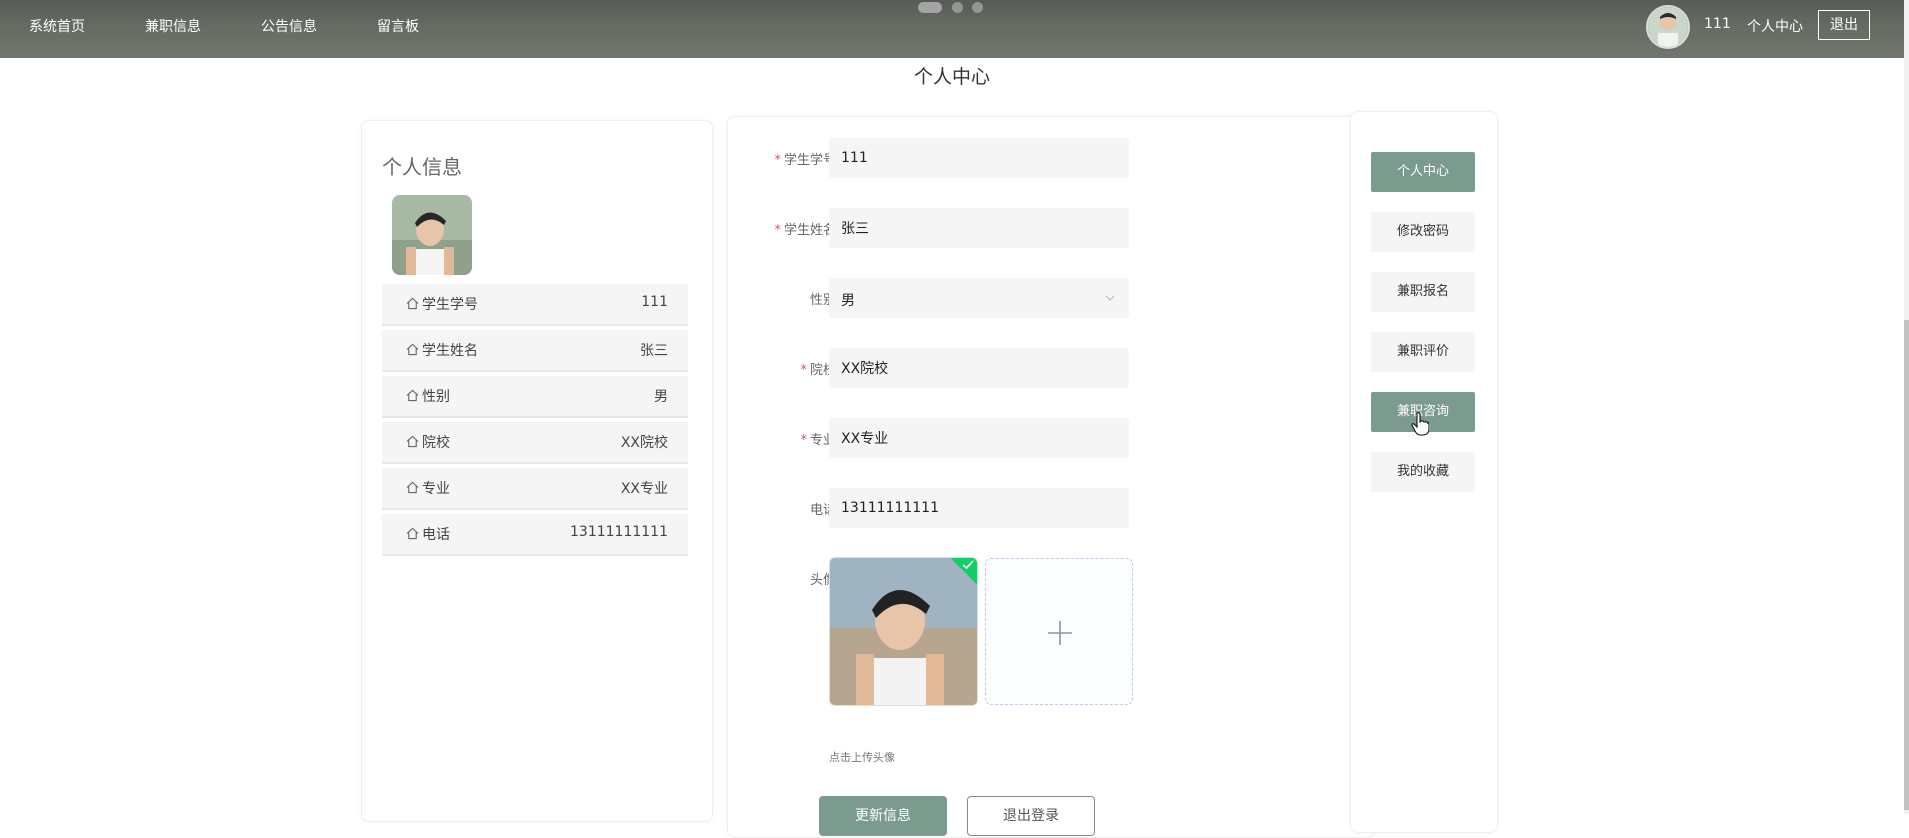 The image size is (1909, 838). Describe the element at coordinates (1420, 424) in the screenshot. I see `pointer-cursor-icon` at that location.